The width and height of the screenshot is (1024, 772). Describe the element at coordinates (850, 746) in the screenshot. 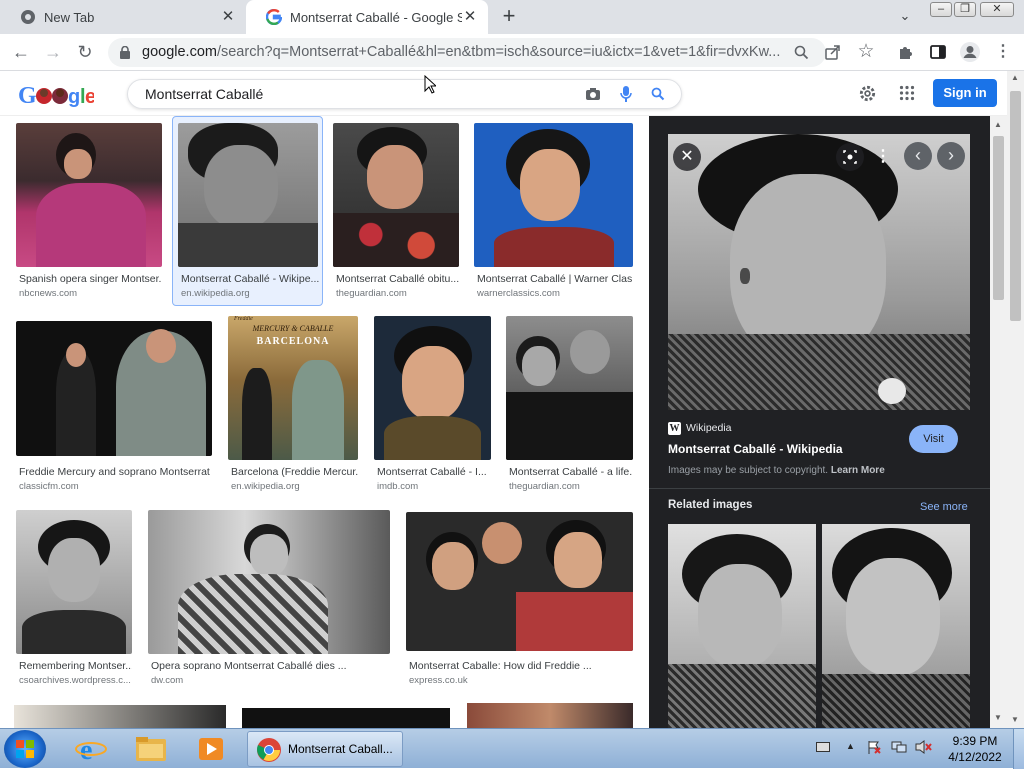

I see `show-hidden-icons-arrow-icon: ▲` at that location.